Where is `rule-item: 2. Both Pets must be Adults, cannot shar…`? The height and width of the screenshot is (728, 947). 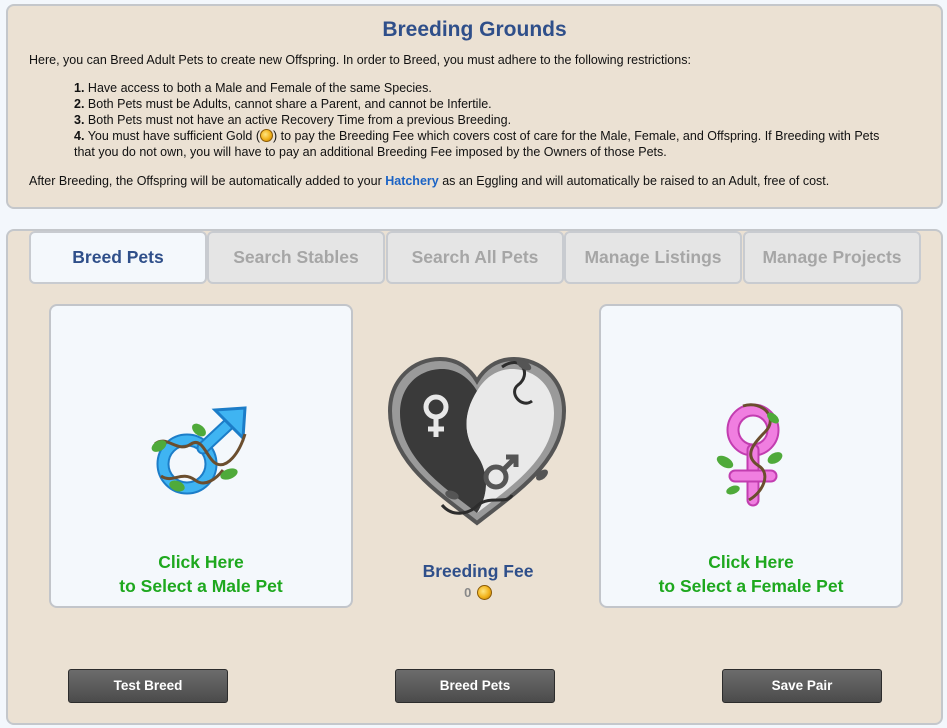 rule-item: 2. Both Pets must be Adults, cannot shar… is located at coordinates (484, 104).